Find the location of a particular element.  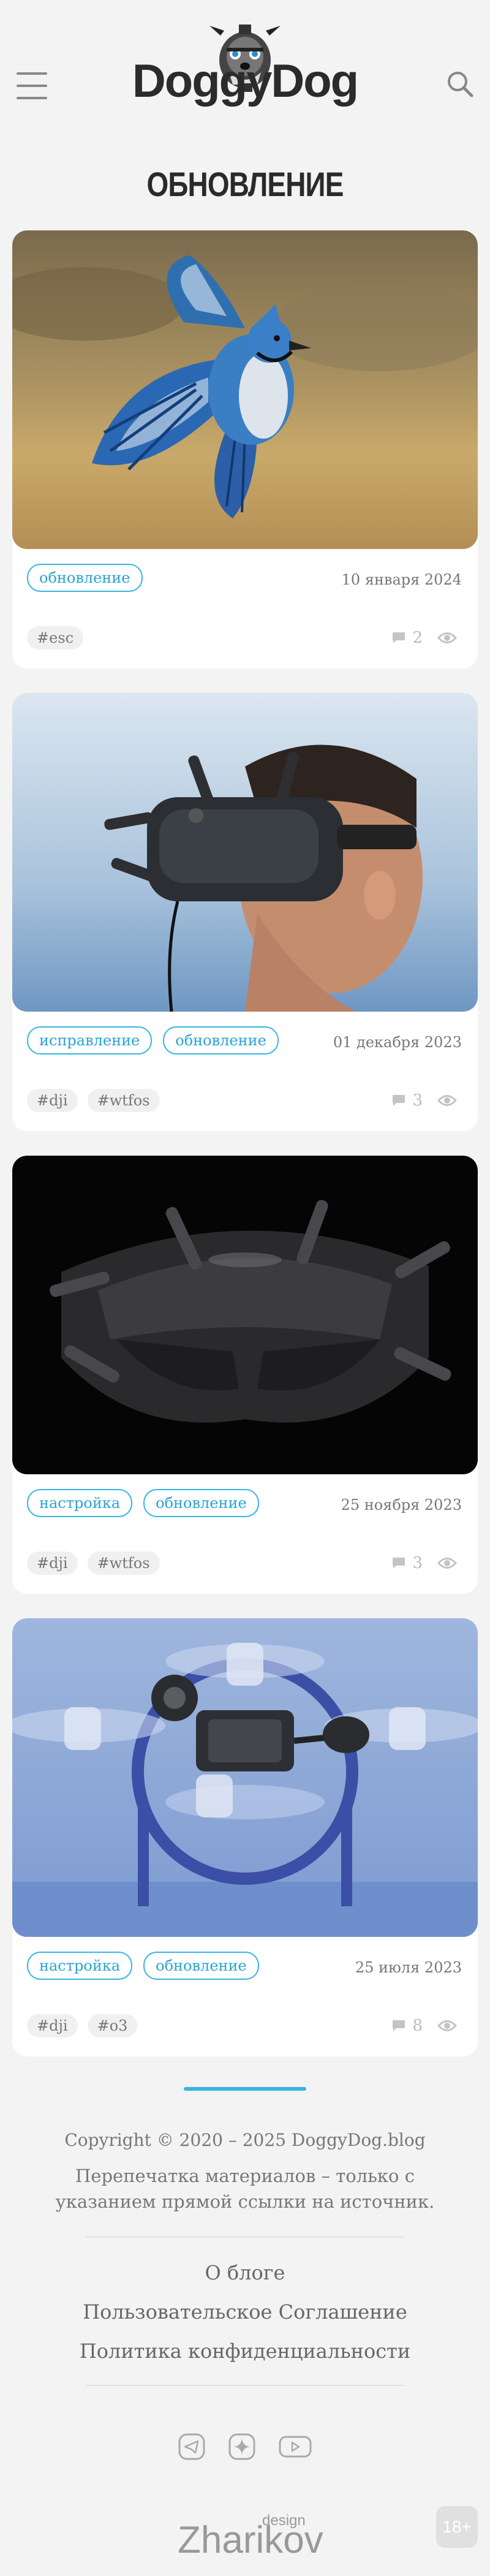

post-stats: 8 is located at coordinates (424, 2026).